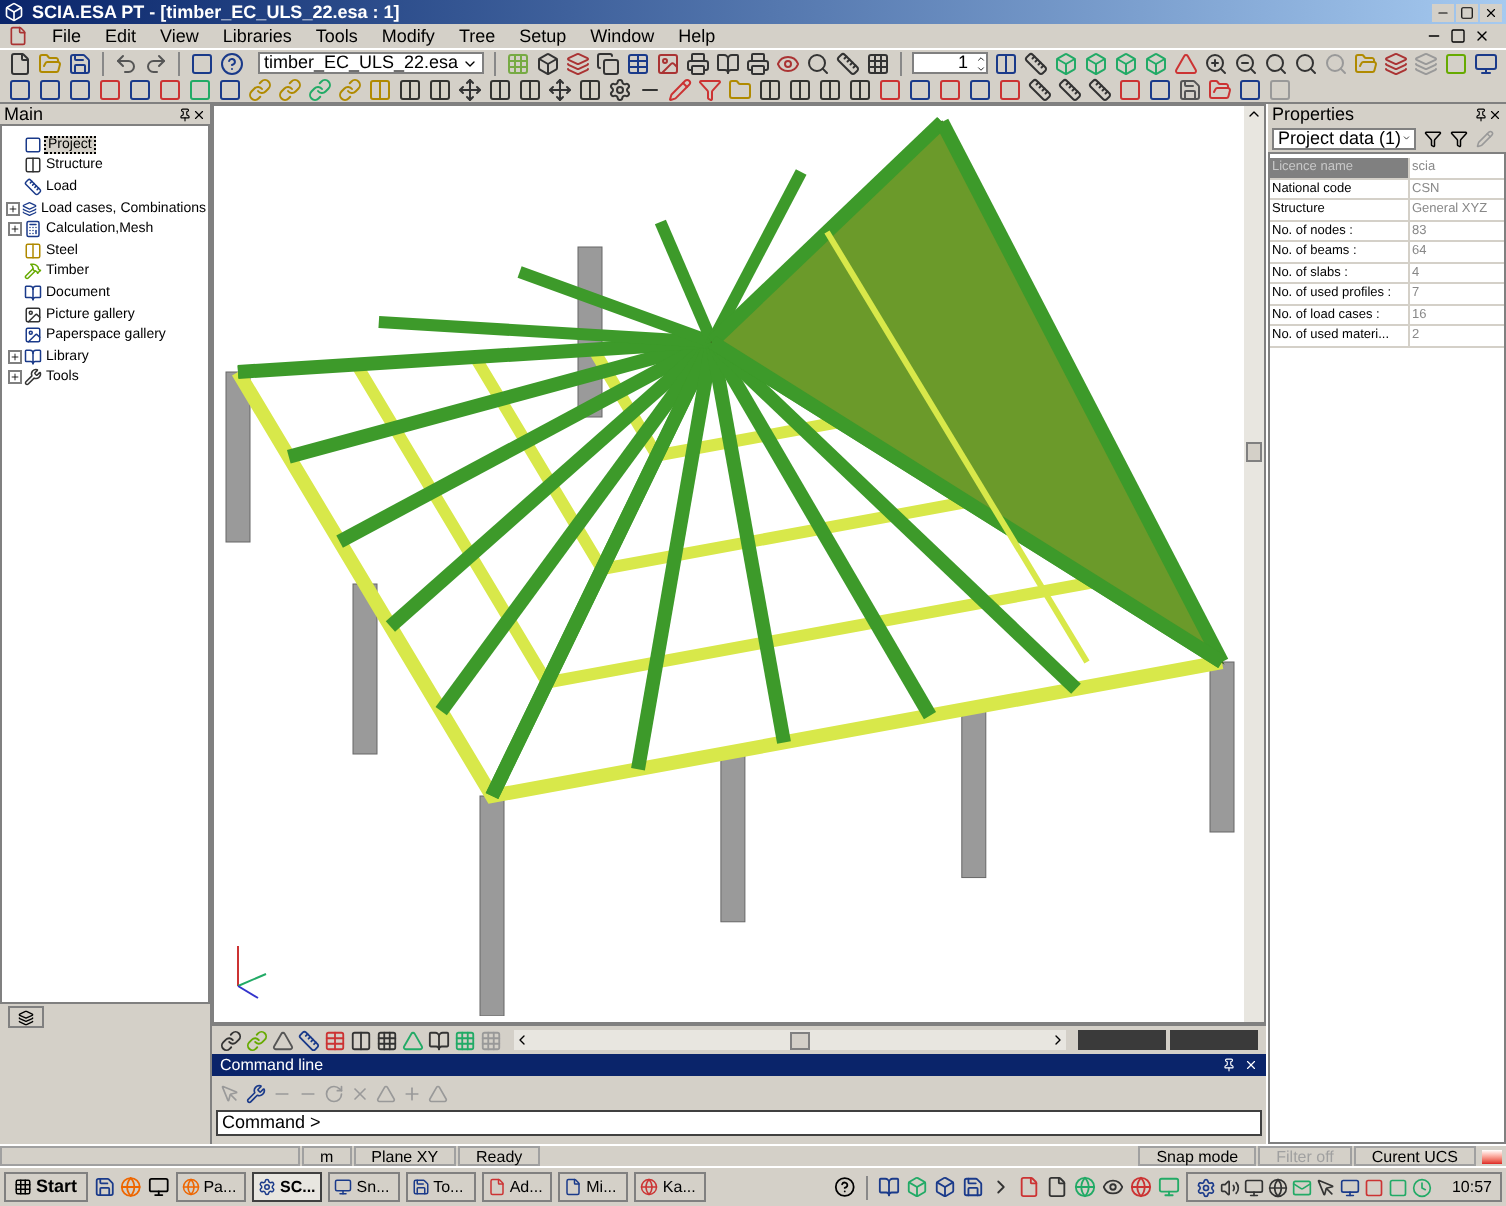 The width and height of the screenshot is (1506, 1206). I want to click on globe-icon, so click(1277, 1187).